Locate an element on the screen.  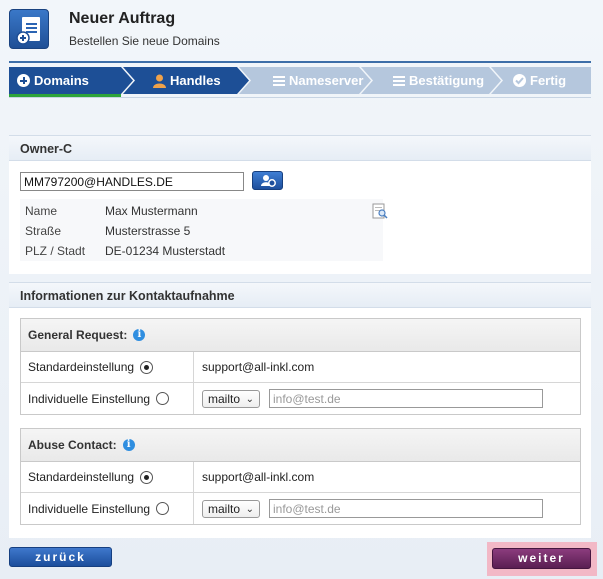
general-custom-label: Individuelle Einstellung is located at coordinates (89, 398).